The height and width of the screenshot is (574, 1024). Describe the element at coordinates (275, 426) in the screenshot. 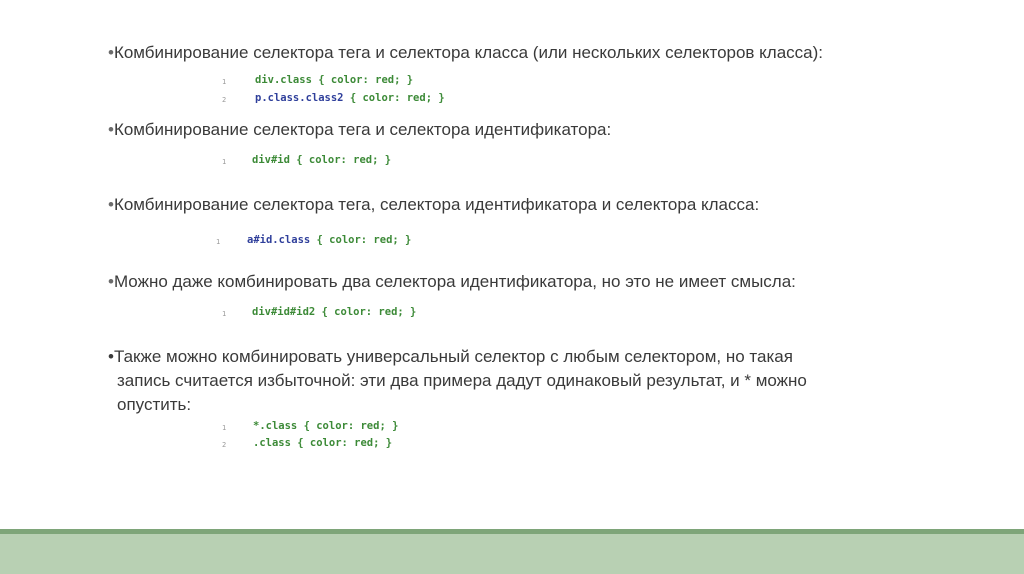

I see `code-selector: *.class` at that location.